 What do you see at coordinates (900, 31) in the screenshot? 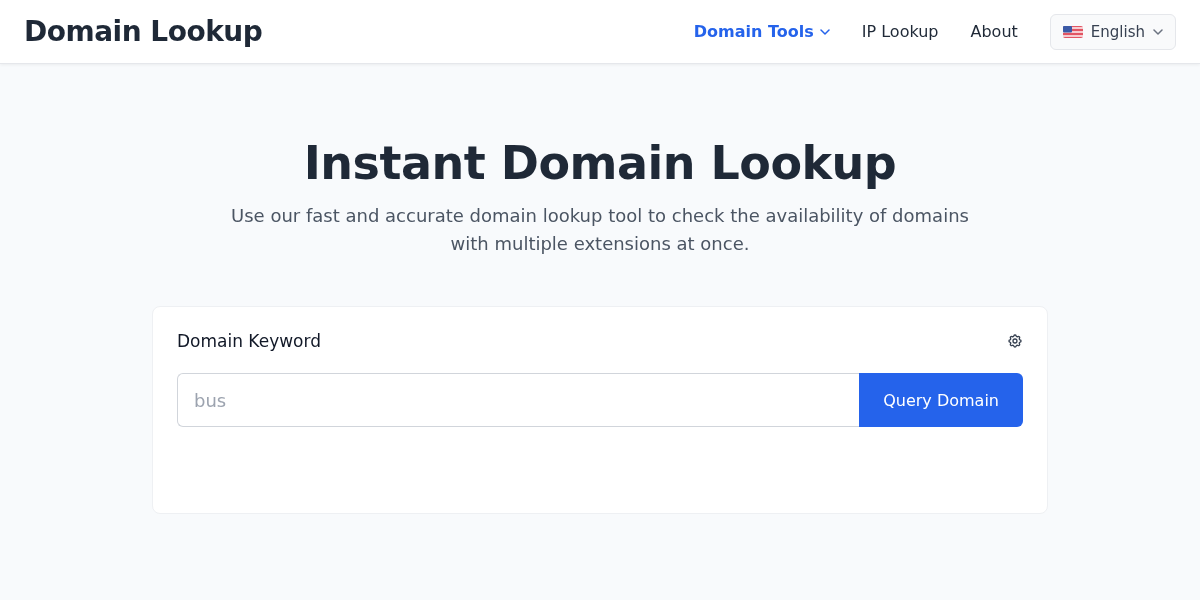
I see `nav-link: IP Lookup` at bounding box center [900, 31].